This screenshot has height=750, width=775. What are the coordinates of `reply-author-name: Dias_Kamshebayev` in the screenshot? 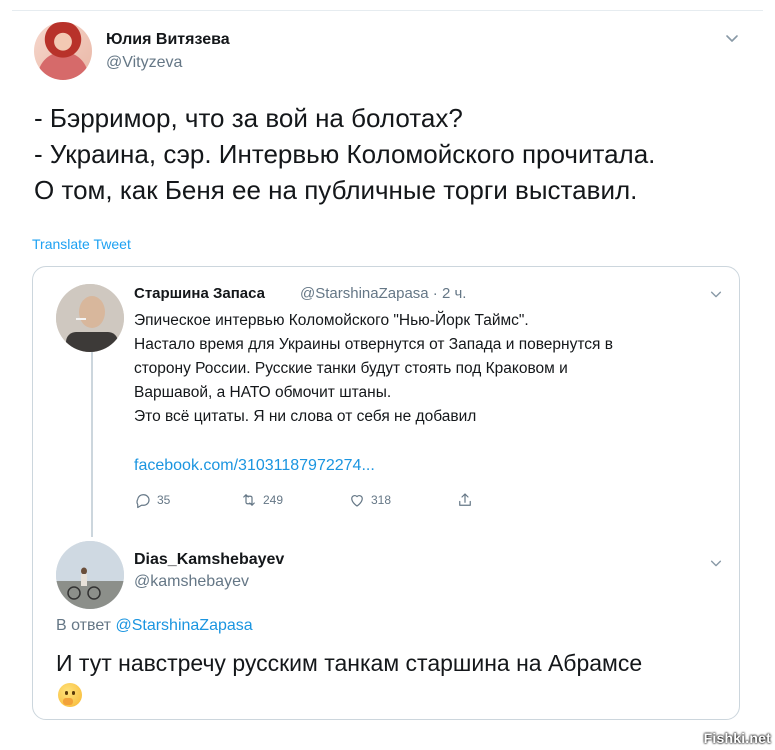 It's located at (209, 560).